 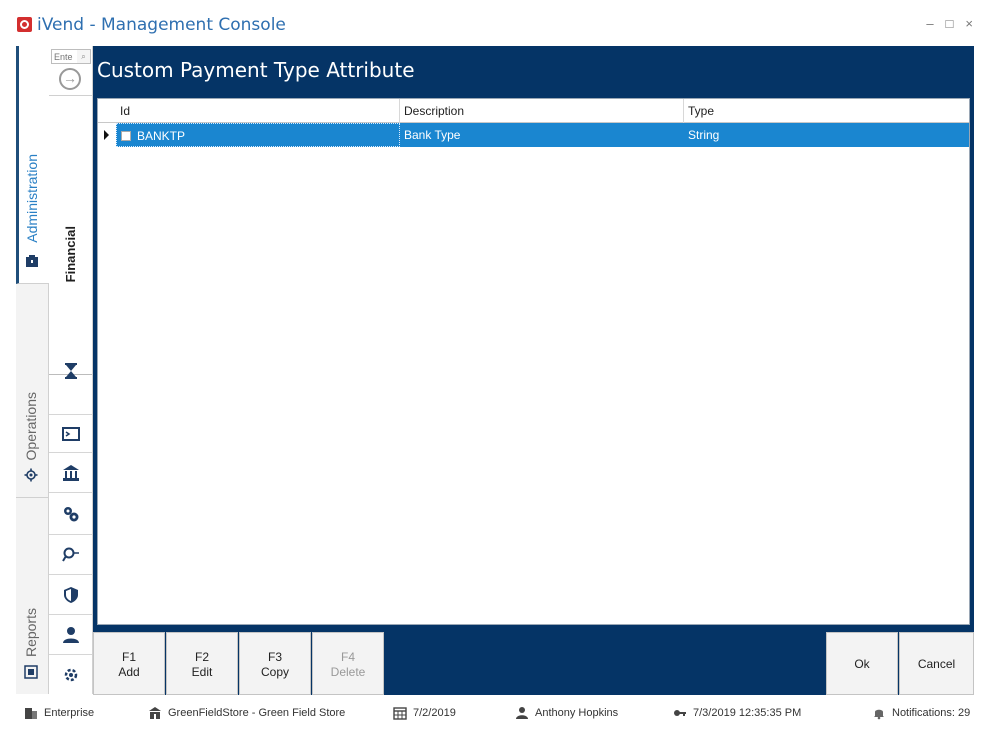 What do you see at coordinates (69, 713) in the screenshot?
I see `status-enterprise-text: Enterprise` at bounding box center [69, 713].